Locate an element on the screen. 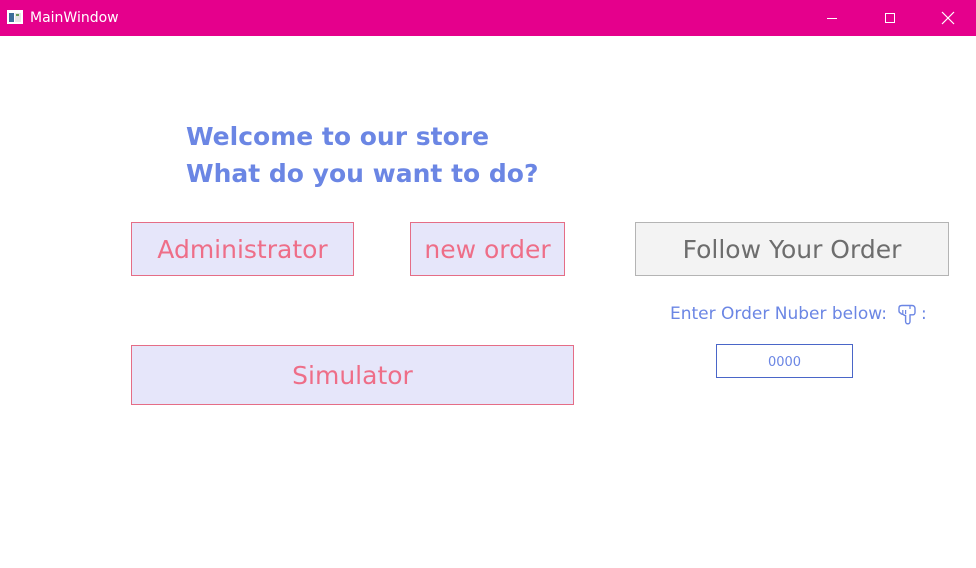 This screenshot has height=568, width=976. simulator-button: Simulator is located at coordinates (352, 375).